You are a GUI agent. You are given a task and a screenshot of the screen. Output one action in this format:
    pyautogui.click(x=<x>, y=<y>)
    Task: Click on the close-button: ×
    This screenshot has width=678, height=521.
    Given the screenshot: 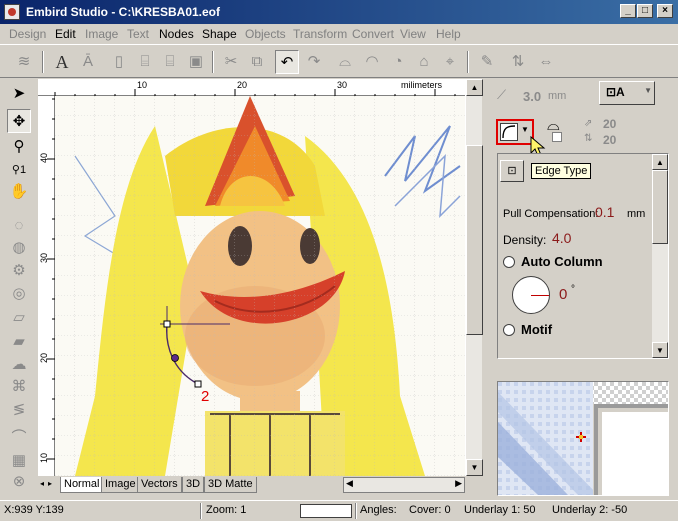 What is the action you would take?
    pyautogui.click(x=665, y=11)
    